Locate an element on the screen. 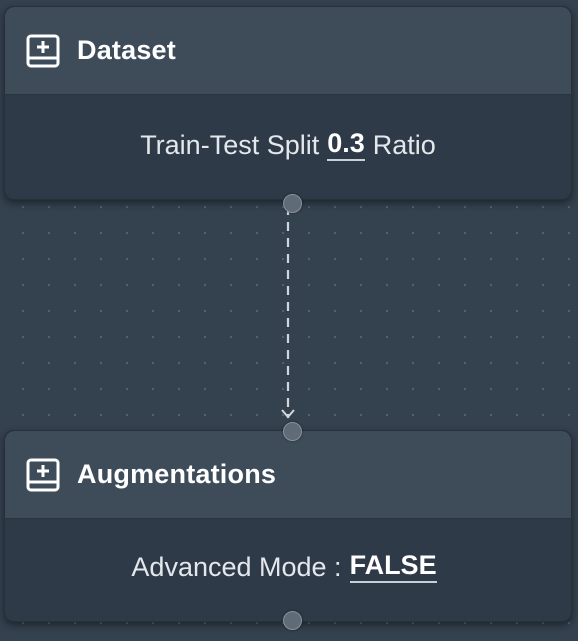  dataset-output-port is located at coordinates (292, 203).